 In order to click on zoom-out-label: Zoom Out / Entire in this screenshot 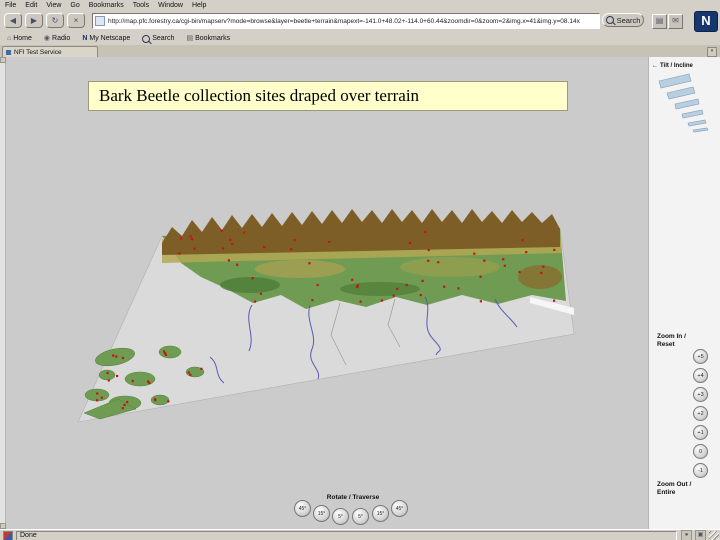, I will do `click(674, 489)`.